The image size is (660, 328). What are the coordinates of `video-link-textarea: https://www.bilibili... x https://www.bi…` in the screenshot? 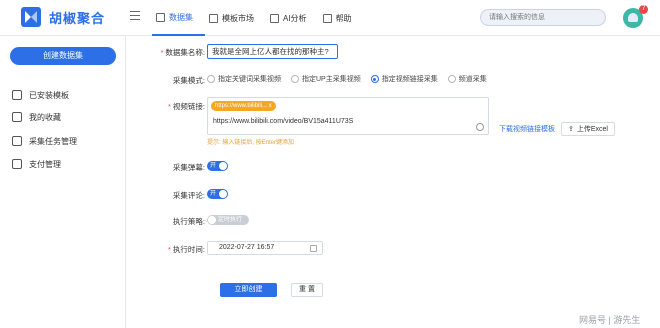 It's located at (348, 116).